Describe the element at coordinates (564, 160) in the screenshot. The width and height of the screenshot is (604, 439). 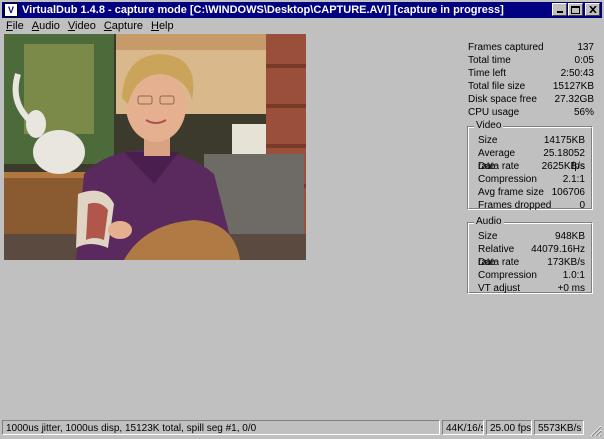
I see `stat-value: 25.18052 fps` at that location.